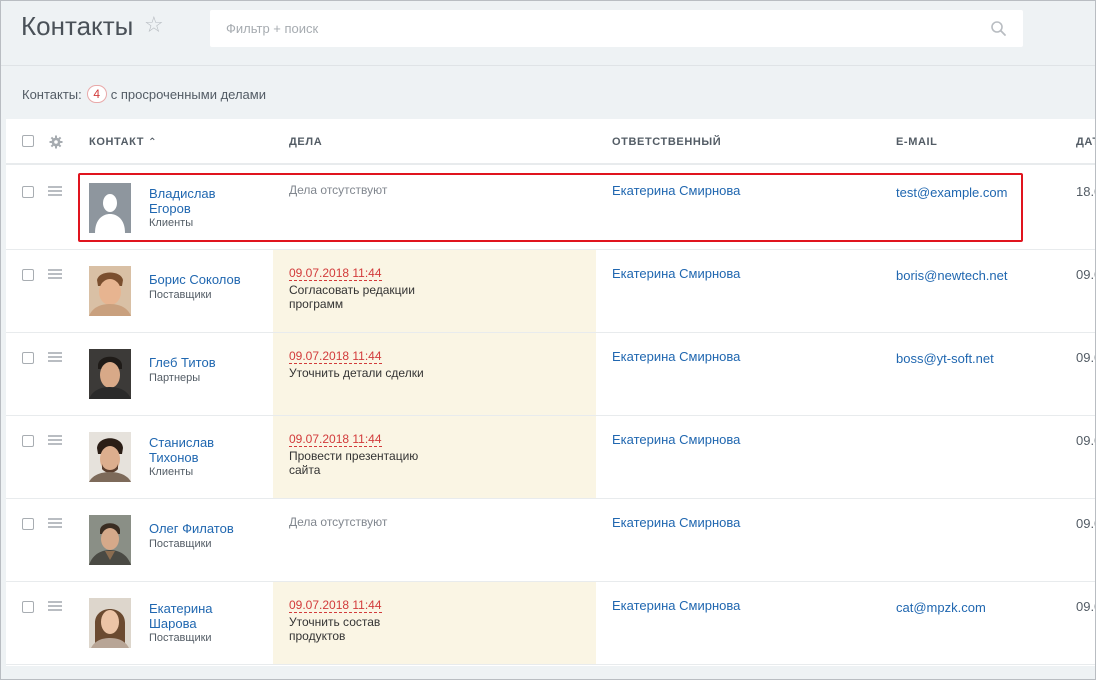  I want to click on column-header-deals: ДЕЛА, so click(305, 142).